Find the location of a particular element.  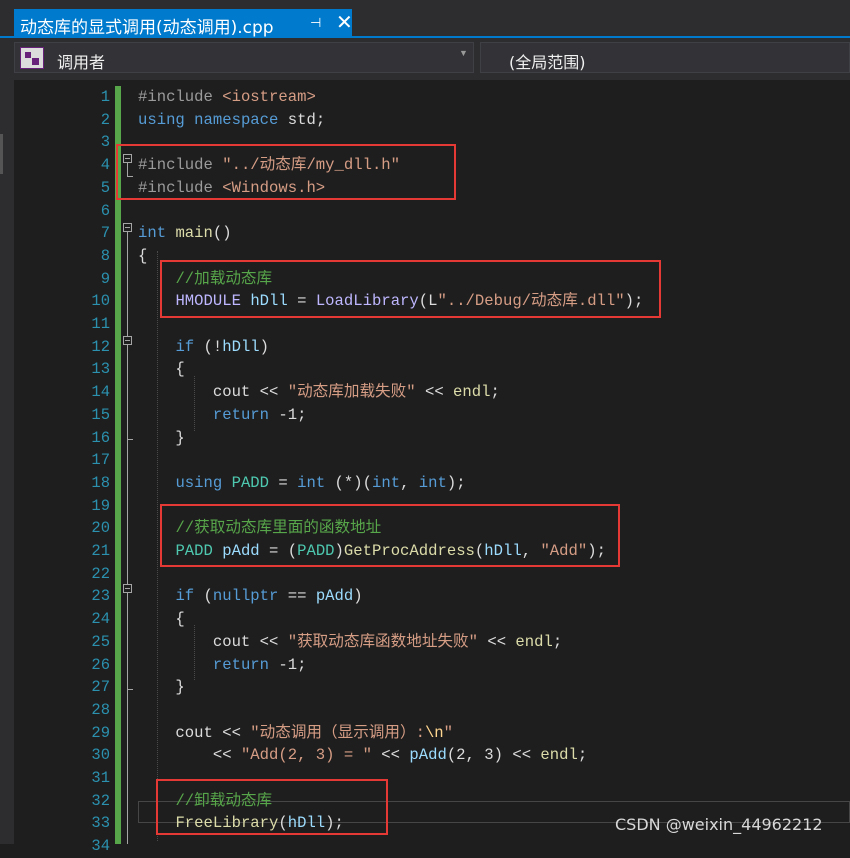

tab-bar: 动态库的显式调用(动态调用).cpp ⊣ ✕ is located at coordinates (425, 19).